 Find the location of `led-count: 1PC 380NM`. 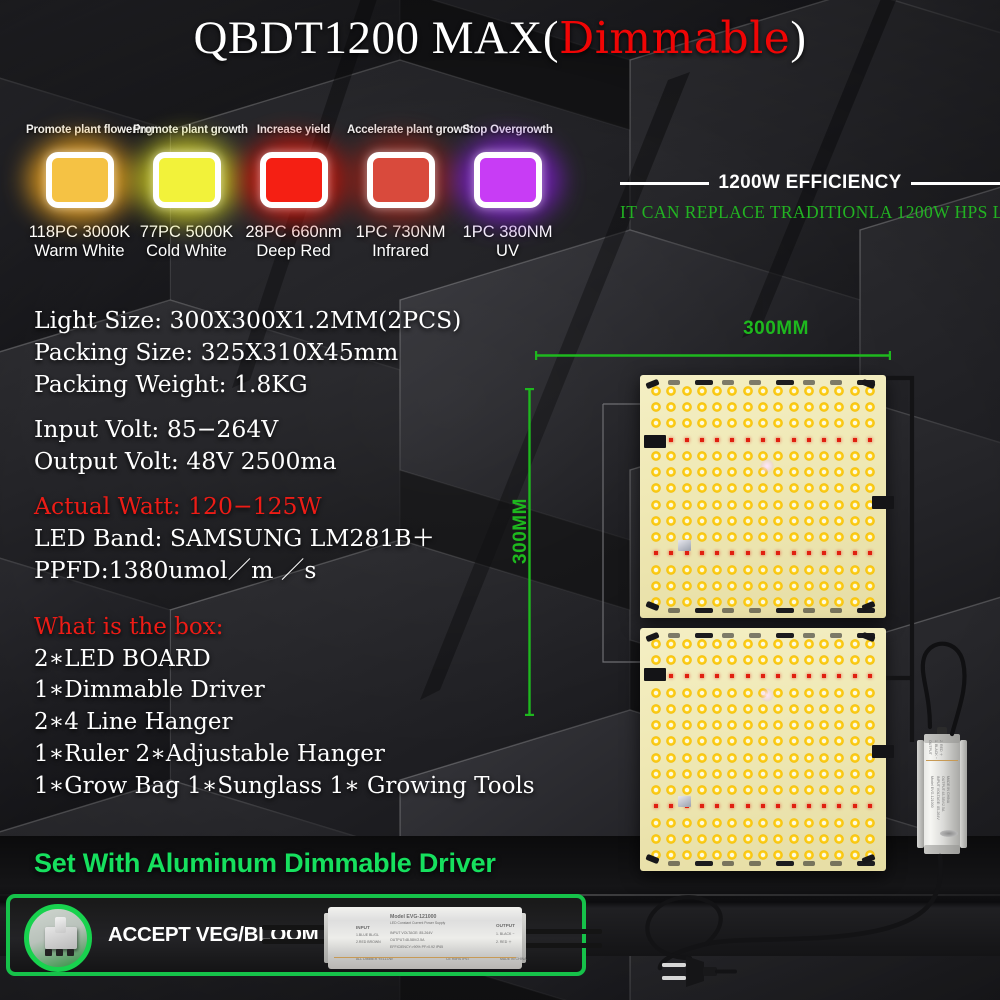

led-count: 1PC 380NM is located at coordinates (507, 232).